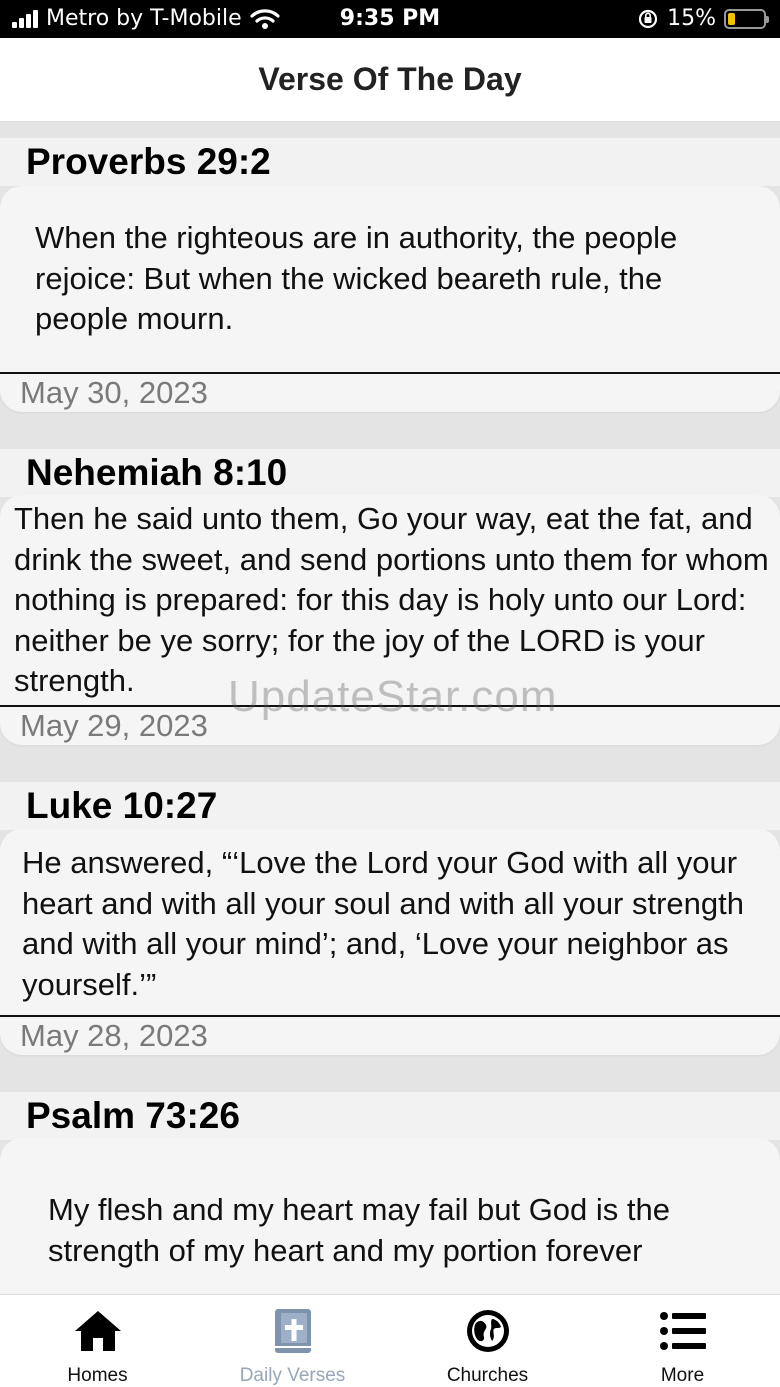 The height and width of the screenshot is (1387, 780). I want to click on verse-reference: Psalm 73:26, so click(133, 1115).